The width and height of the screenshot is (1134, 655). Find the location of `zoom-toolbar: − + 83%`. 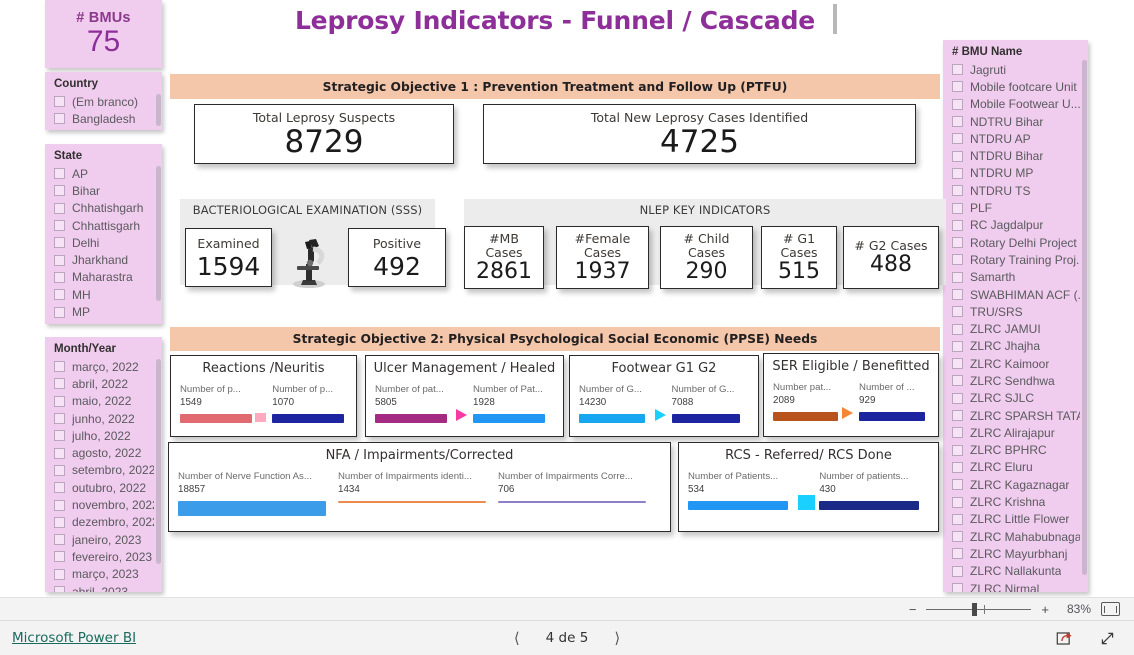

zoom-toolbar: − + 83% is located at coordinates (567, 608).